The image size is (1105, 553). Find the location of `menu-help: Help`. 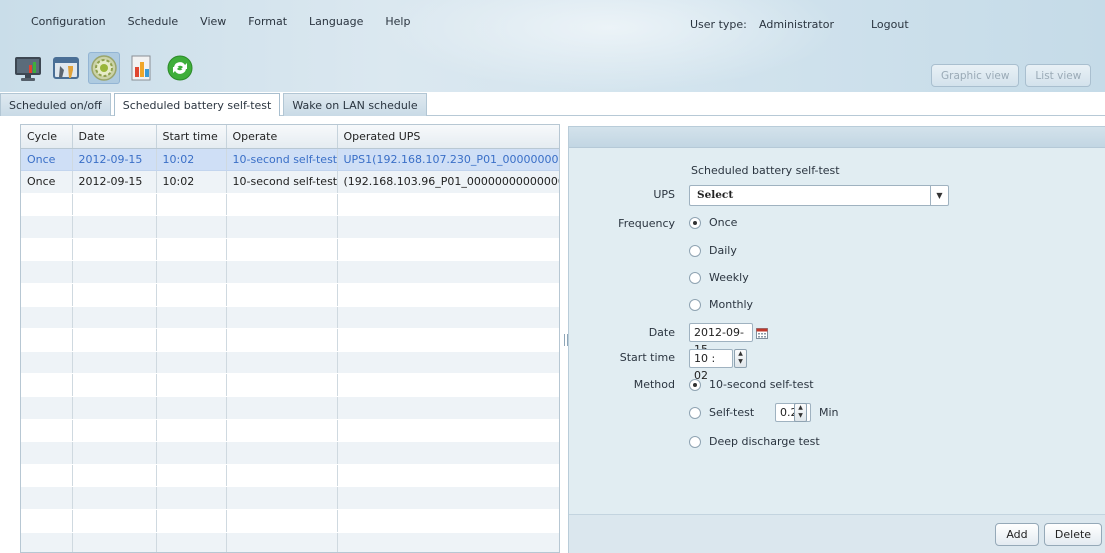

menu-help: Help is located at coordinates (397, 21).